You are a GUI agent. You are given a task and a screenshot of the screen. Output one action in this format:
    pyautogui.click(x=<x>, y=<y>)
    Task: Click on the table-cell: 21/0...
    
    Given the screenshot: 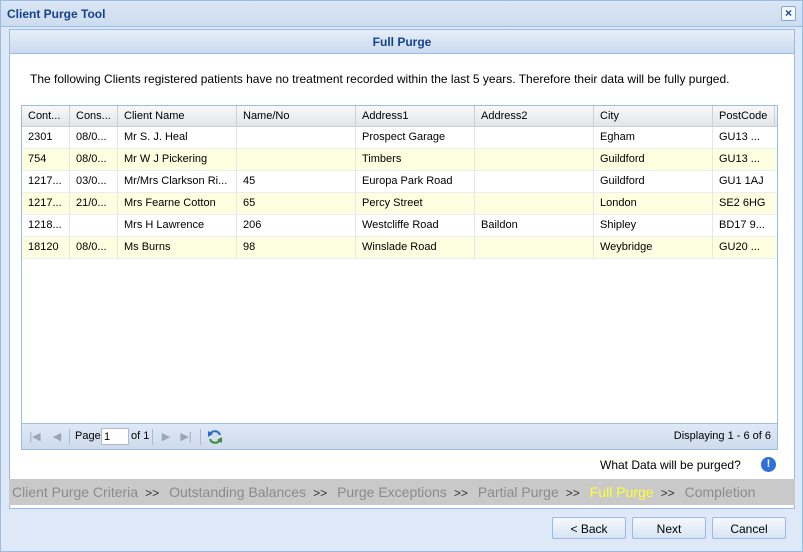 What is the action you would take?
    pyautogui.click(x=94, y=203)
    